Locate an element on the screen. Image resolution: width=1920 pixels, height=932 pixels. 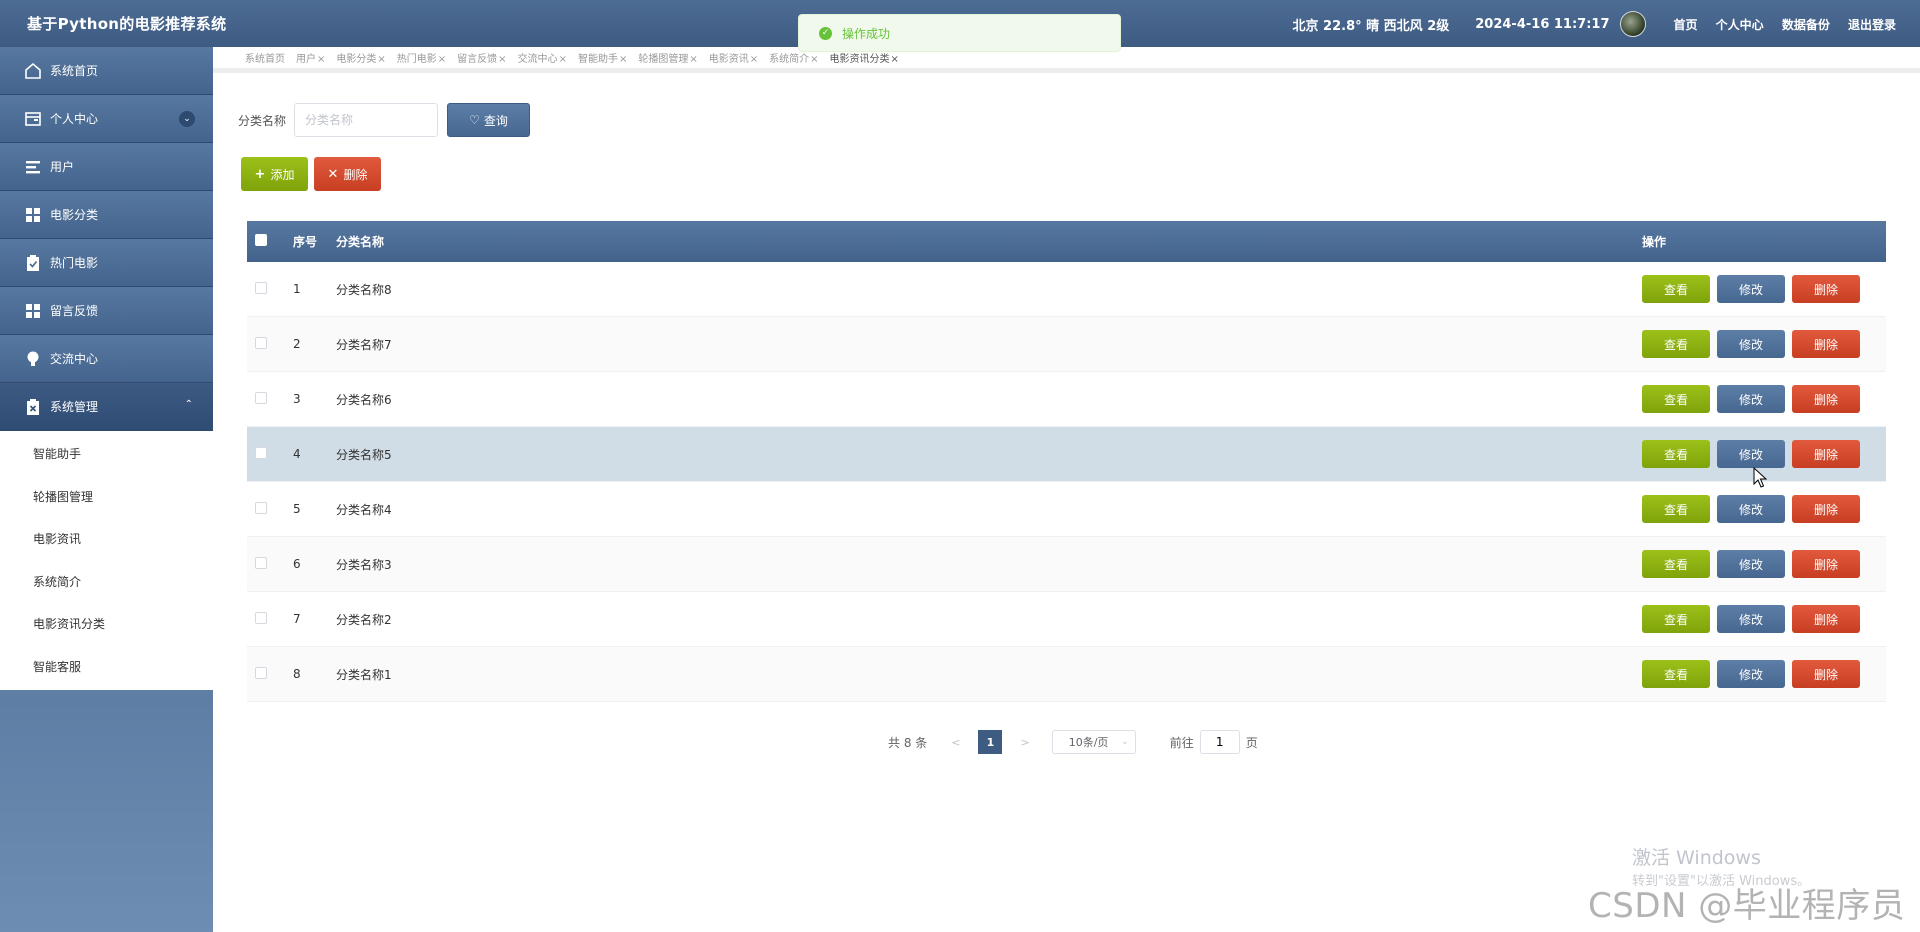
activation-watermark: 激活 Windows is located at coordinates (1696, 858).